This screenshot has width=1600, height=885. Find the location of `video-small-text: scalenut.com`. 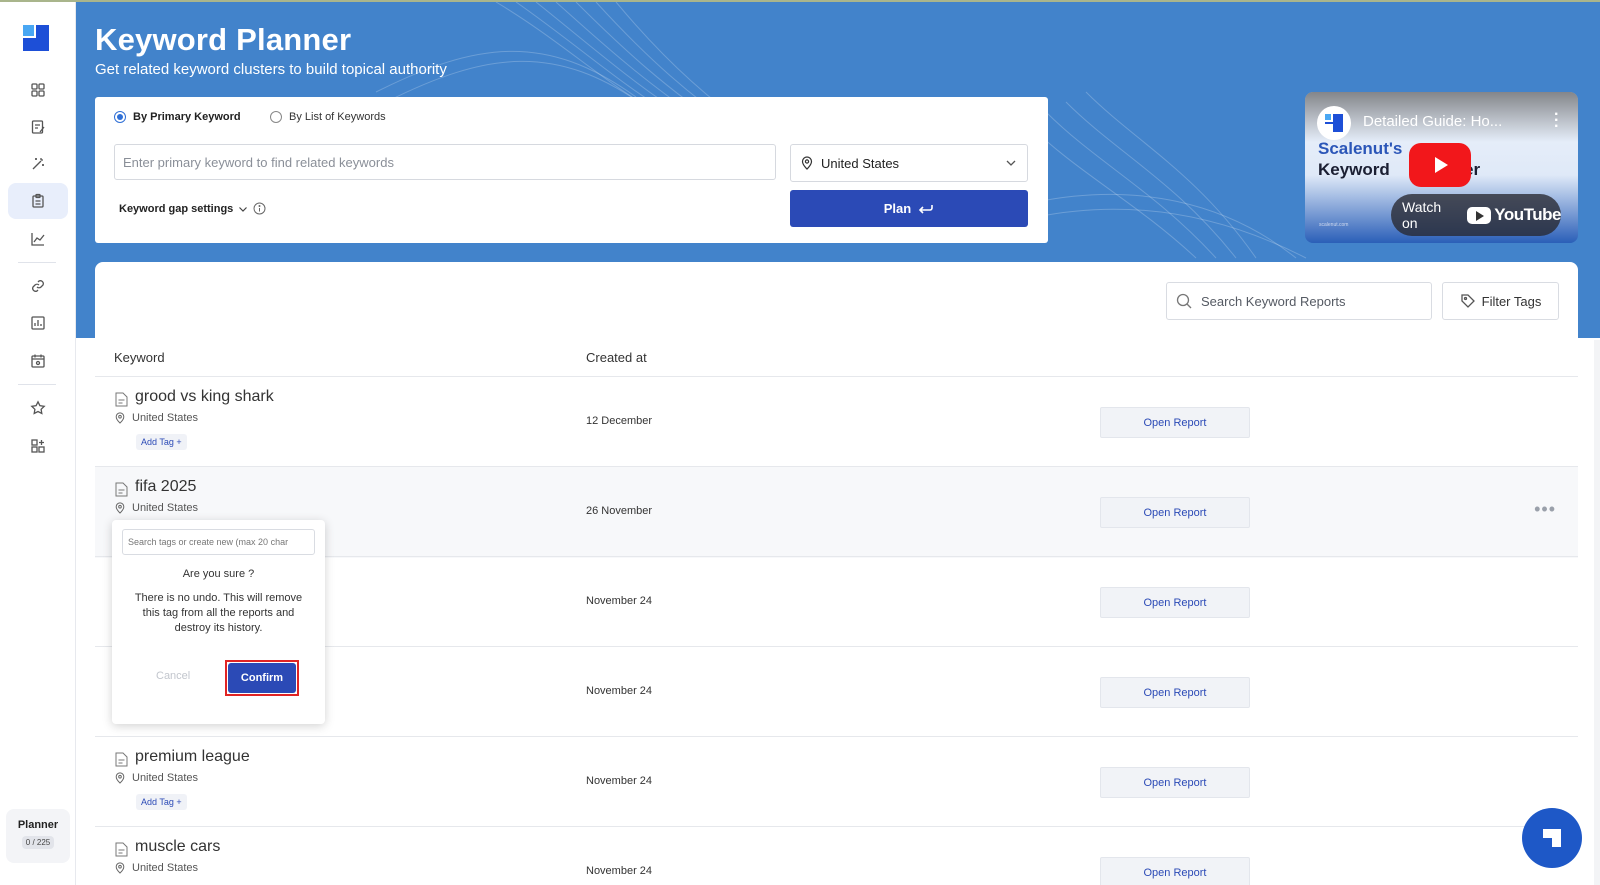

video-small-text: scalenut.com is located at coordinates (1334, 225).